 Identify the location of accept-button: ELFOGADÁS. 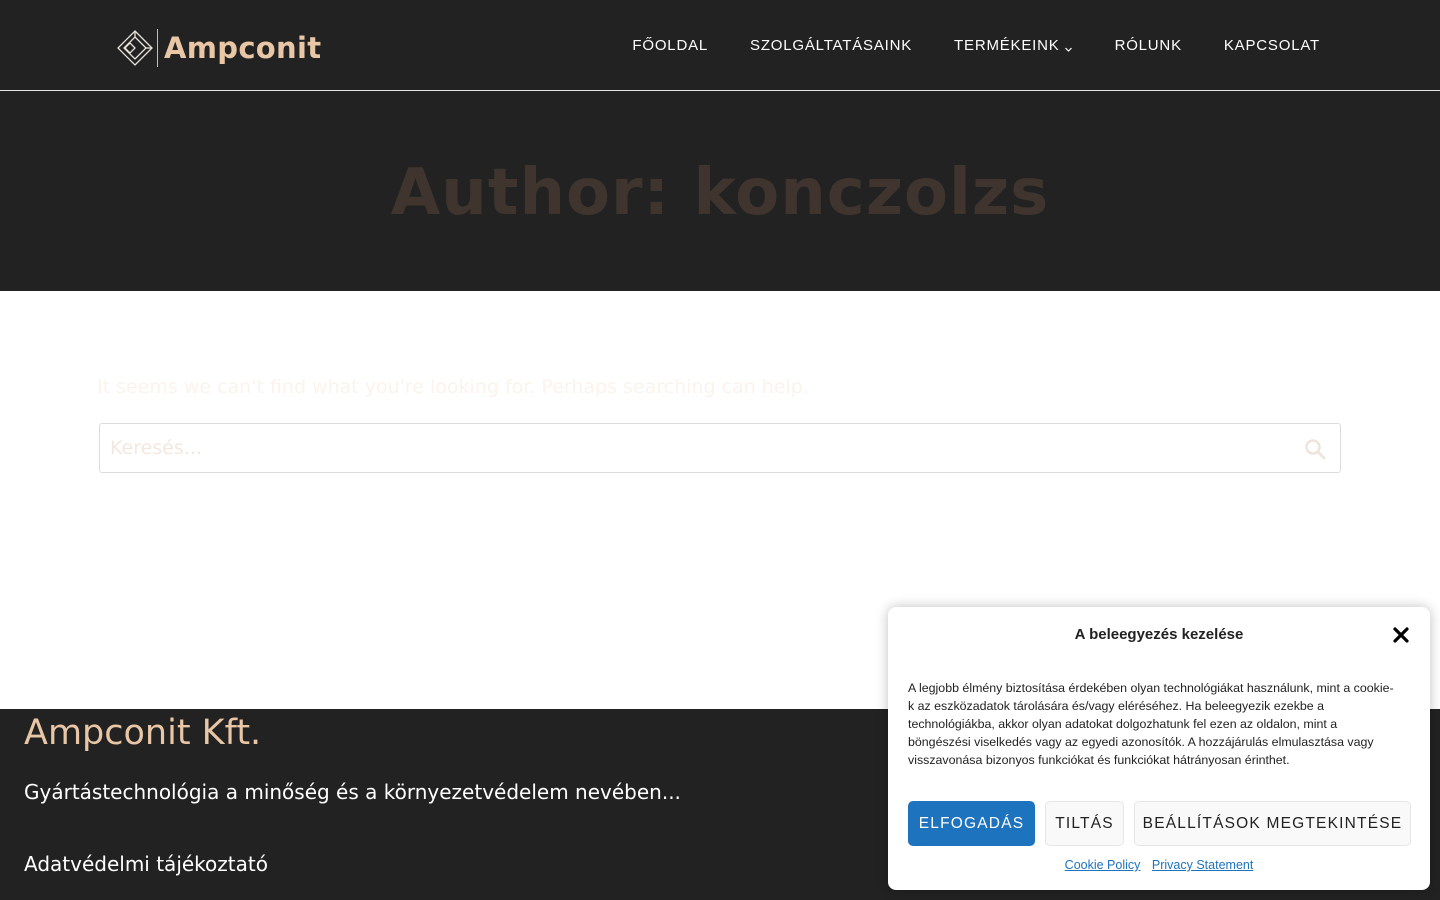
(971, 823).